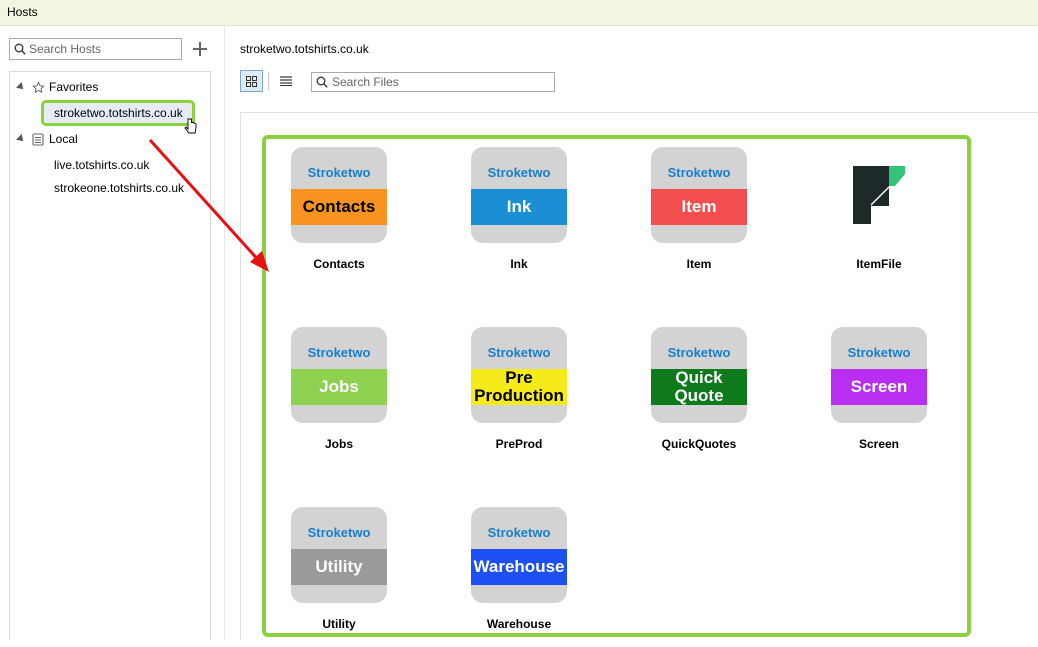 Image resolution: width=1038 pixels, height=647 pixels. What do you see at coordinates (208, 205) in the screenshot?
I see `annotation-arrow-icon` at bounding box center [208, 205].